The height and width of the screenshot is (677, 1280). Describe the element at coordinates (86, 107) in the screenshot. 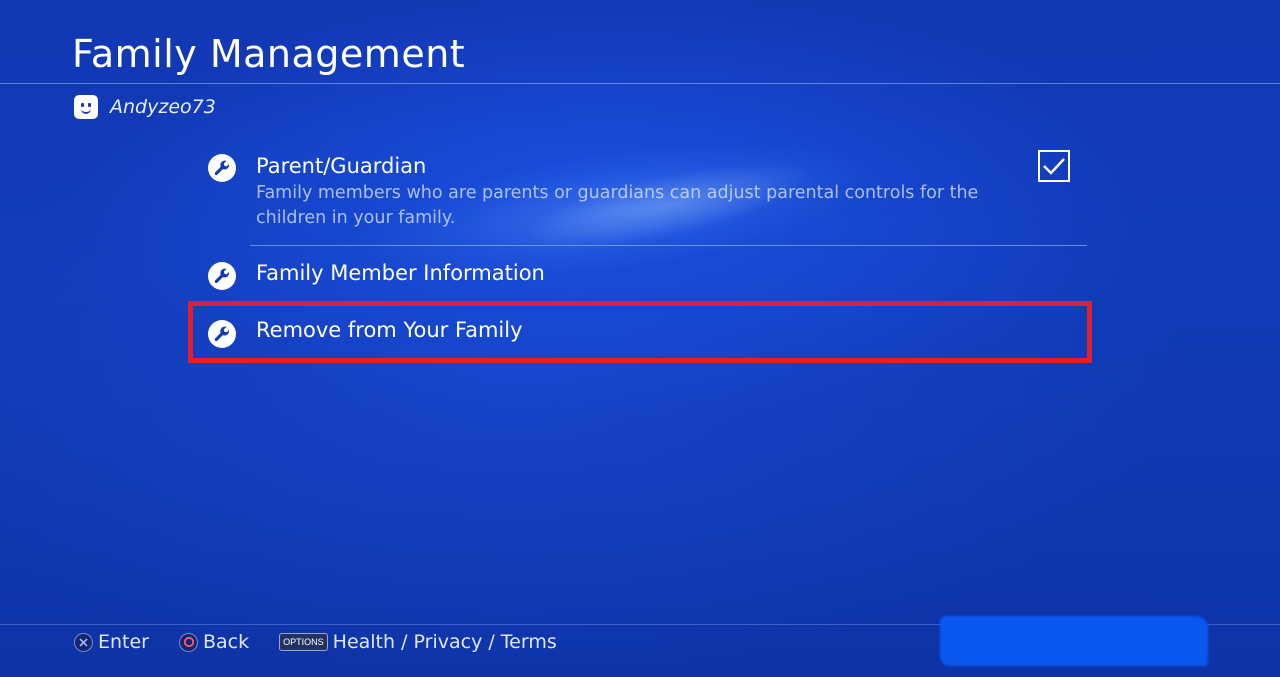

I see `avatar-icon` at that location.